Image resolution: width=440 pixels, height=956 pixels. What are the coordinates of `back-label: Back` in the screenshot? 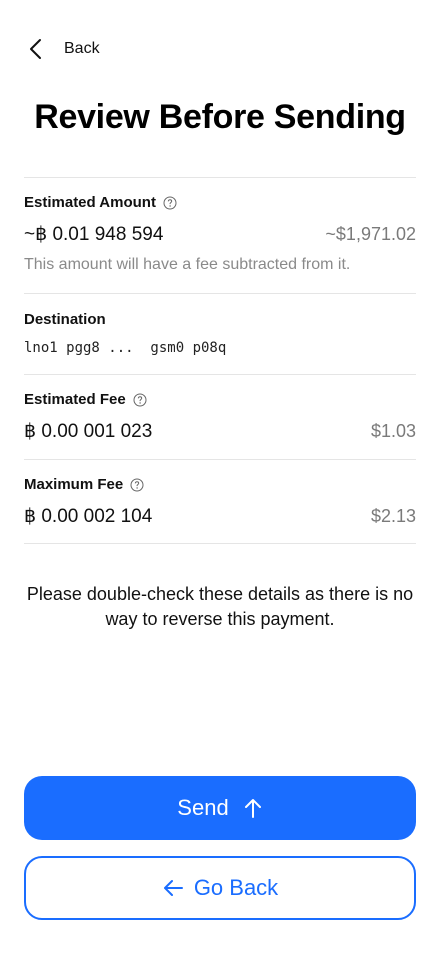 It's located at (82, 48).